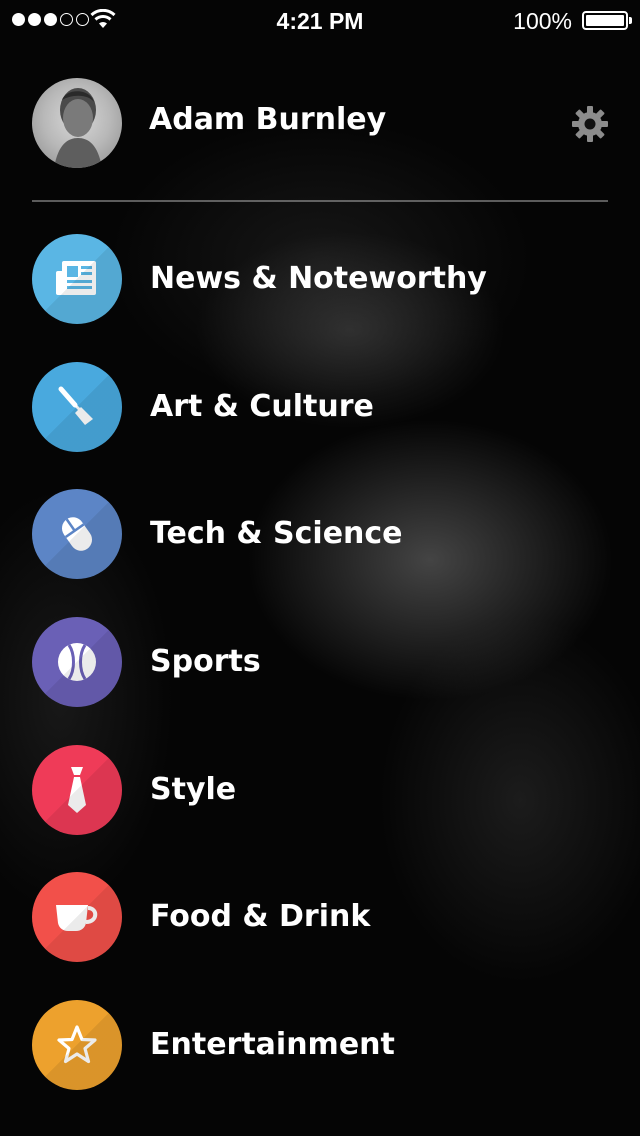  I want to click on profile-name: Adam Burnley, so click(267, 119).